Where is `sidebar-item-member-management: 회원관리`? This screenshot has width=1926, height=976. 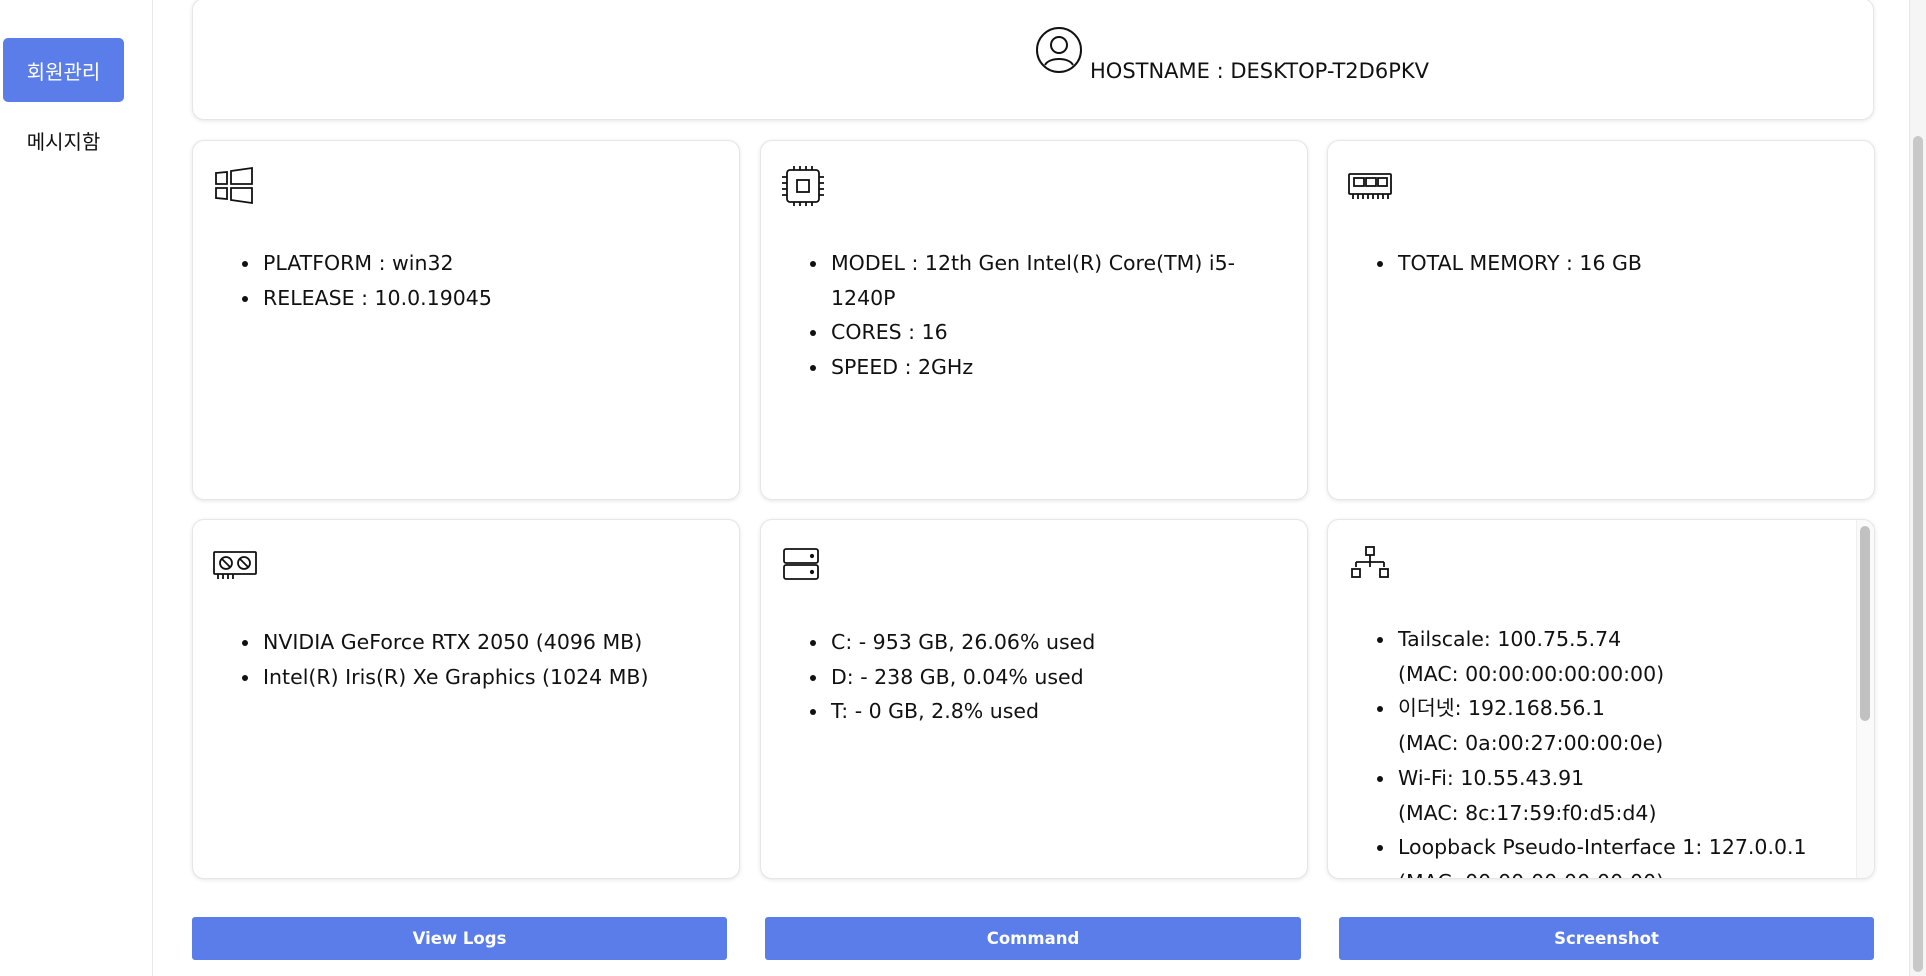
sidebar-item-member-management: 회원관리 is located at coordinates (63, 70).